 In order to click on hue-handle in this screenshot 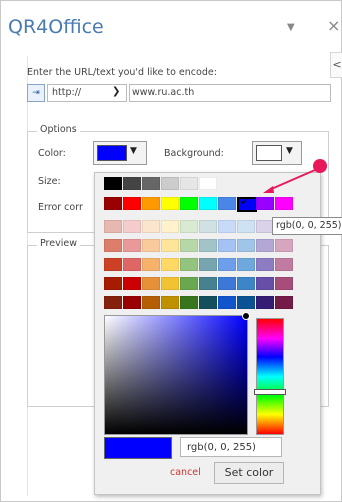, I will do `click(270, 392)`.